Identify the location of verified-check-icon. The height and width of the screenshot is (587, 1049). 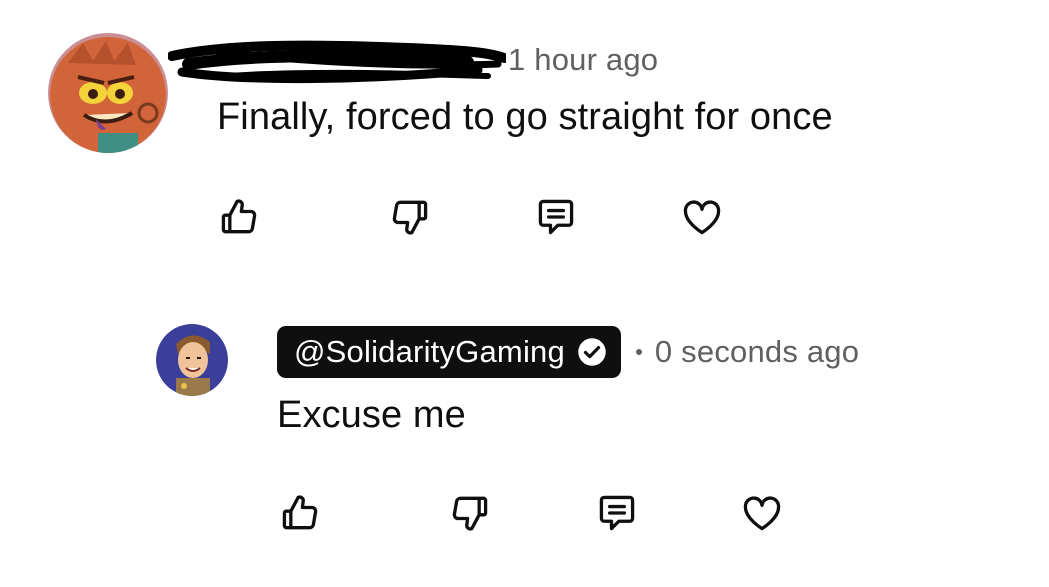
(592, 352).